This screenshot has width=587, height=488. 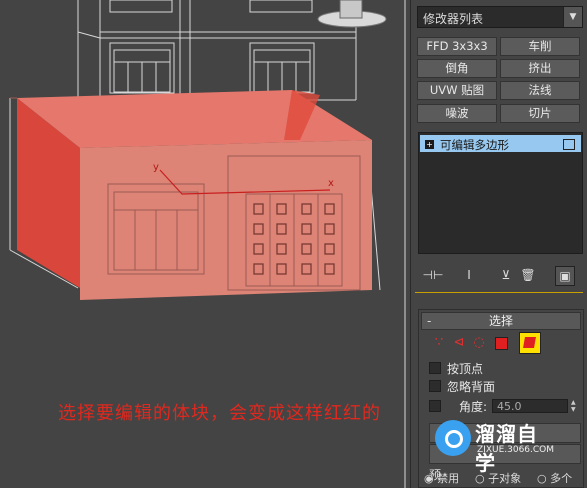 I want to click on ignore-backface-label: 忽略背面, so click(x=471, y=387).